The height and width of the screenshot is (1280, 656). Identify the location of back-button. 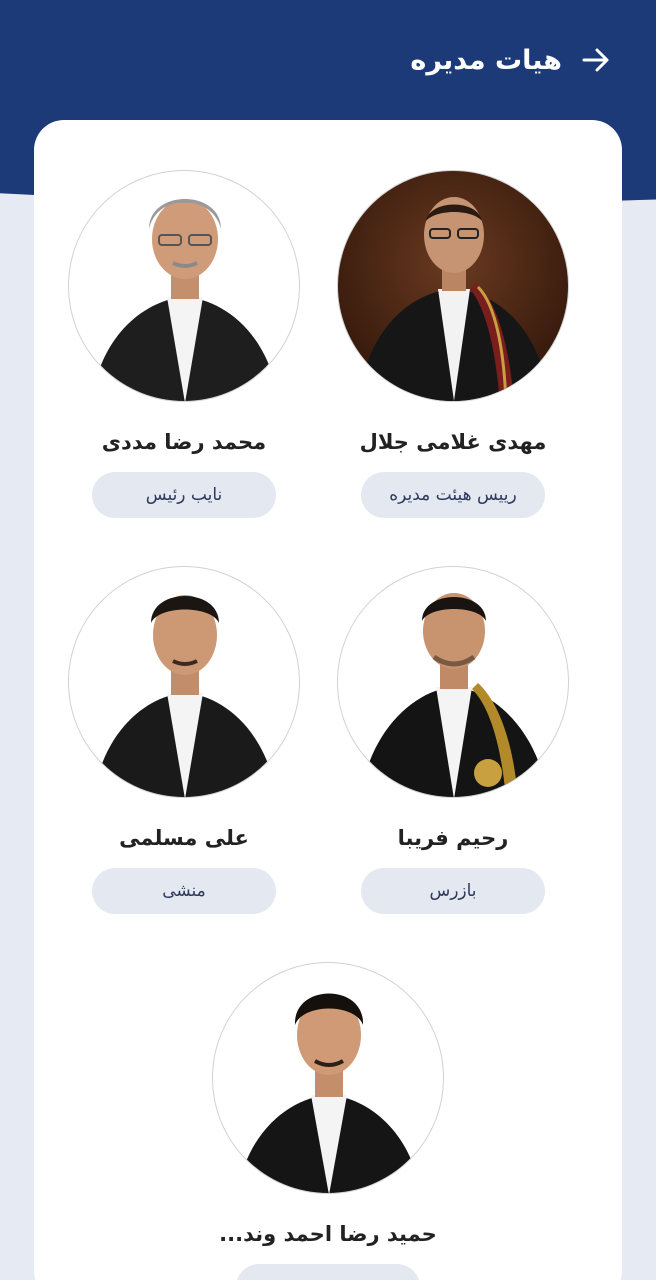
(596, 60).